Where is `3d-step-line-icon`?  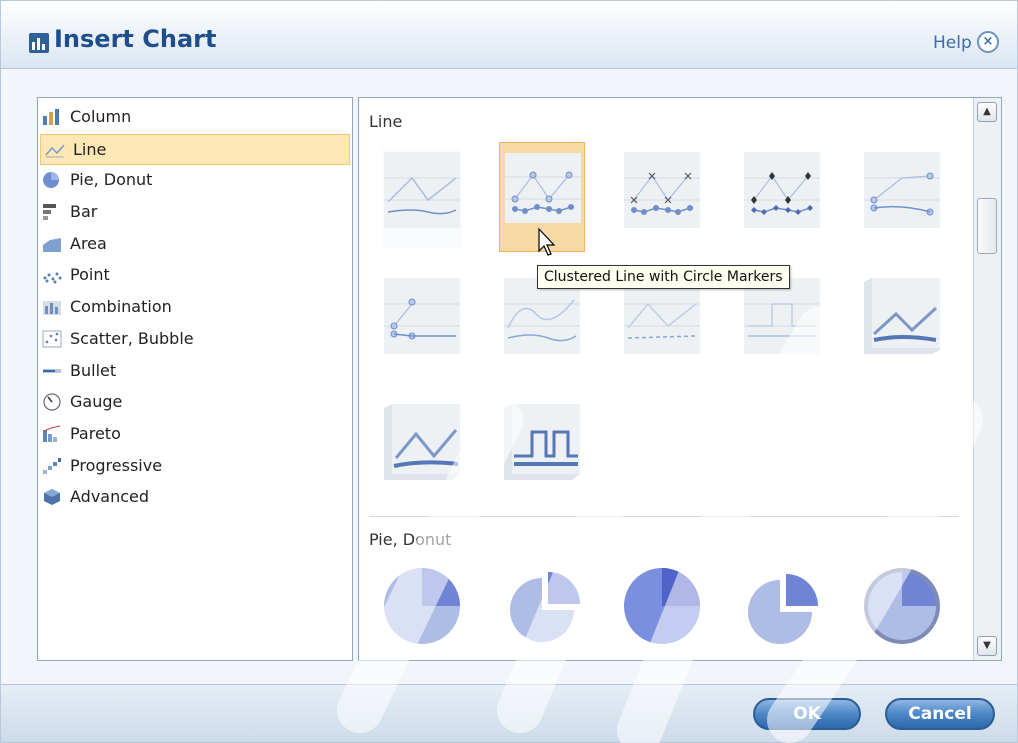
3d-step-line-icon is located at coordinates (542, 442).